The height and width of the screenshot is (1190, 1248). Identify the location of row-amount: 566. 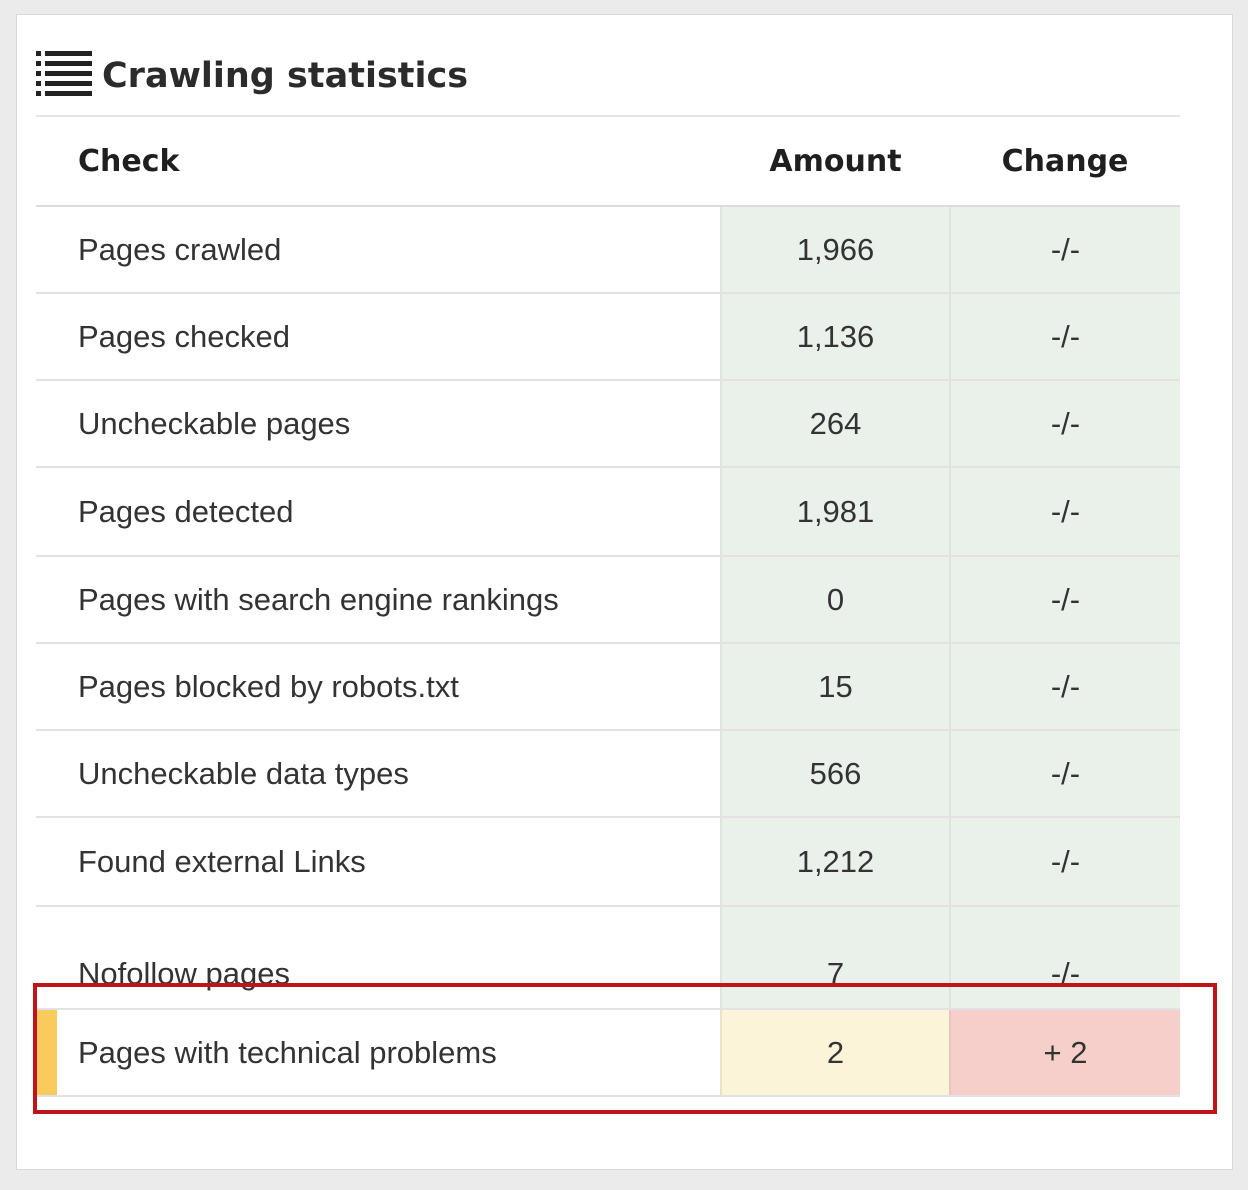
(835, 774).